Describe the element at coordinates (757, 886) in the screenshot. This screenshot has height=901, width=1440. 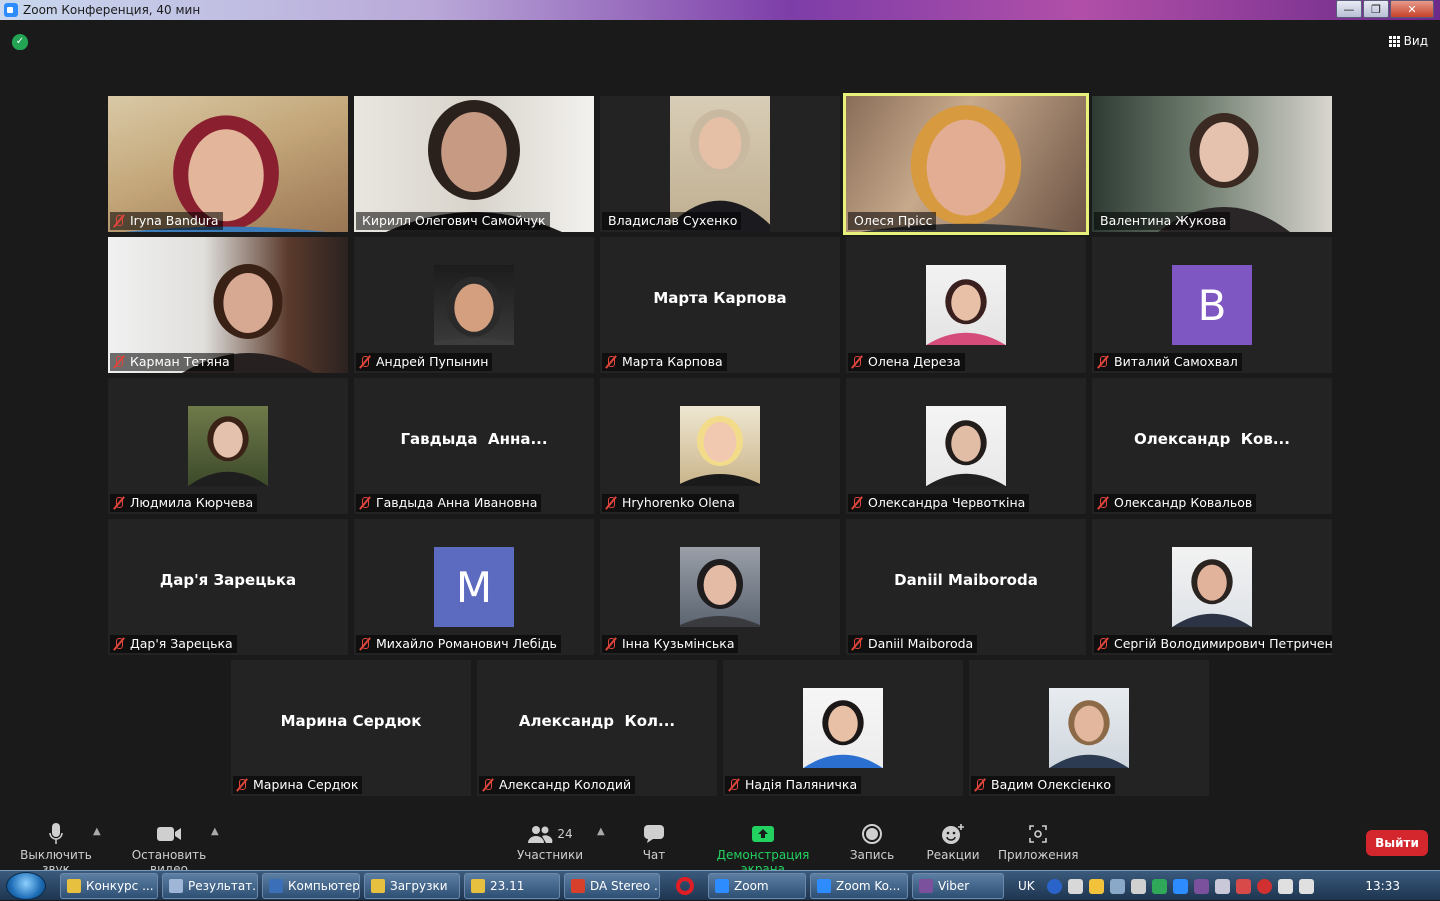
I see `taskbar-task: Zoom` at that location.